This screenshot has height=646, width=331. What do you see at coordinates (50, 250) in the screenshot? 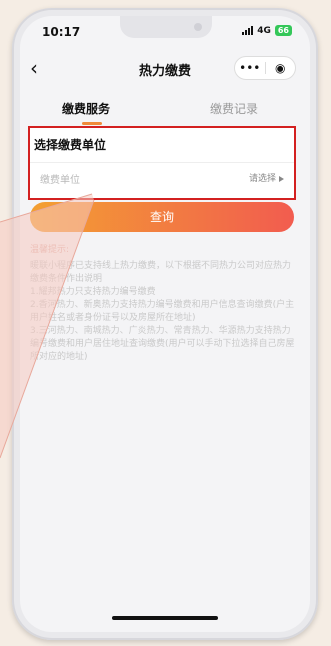
I see `tips-title: 温馨提示:` at bounding box center [50, 250].